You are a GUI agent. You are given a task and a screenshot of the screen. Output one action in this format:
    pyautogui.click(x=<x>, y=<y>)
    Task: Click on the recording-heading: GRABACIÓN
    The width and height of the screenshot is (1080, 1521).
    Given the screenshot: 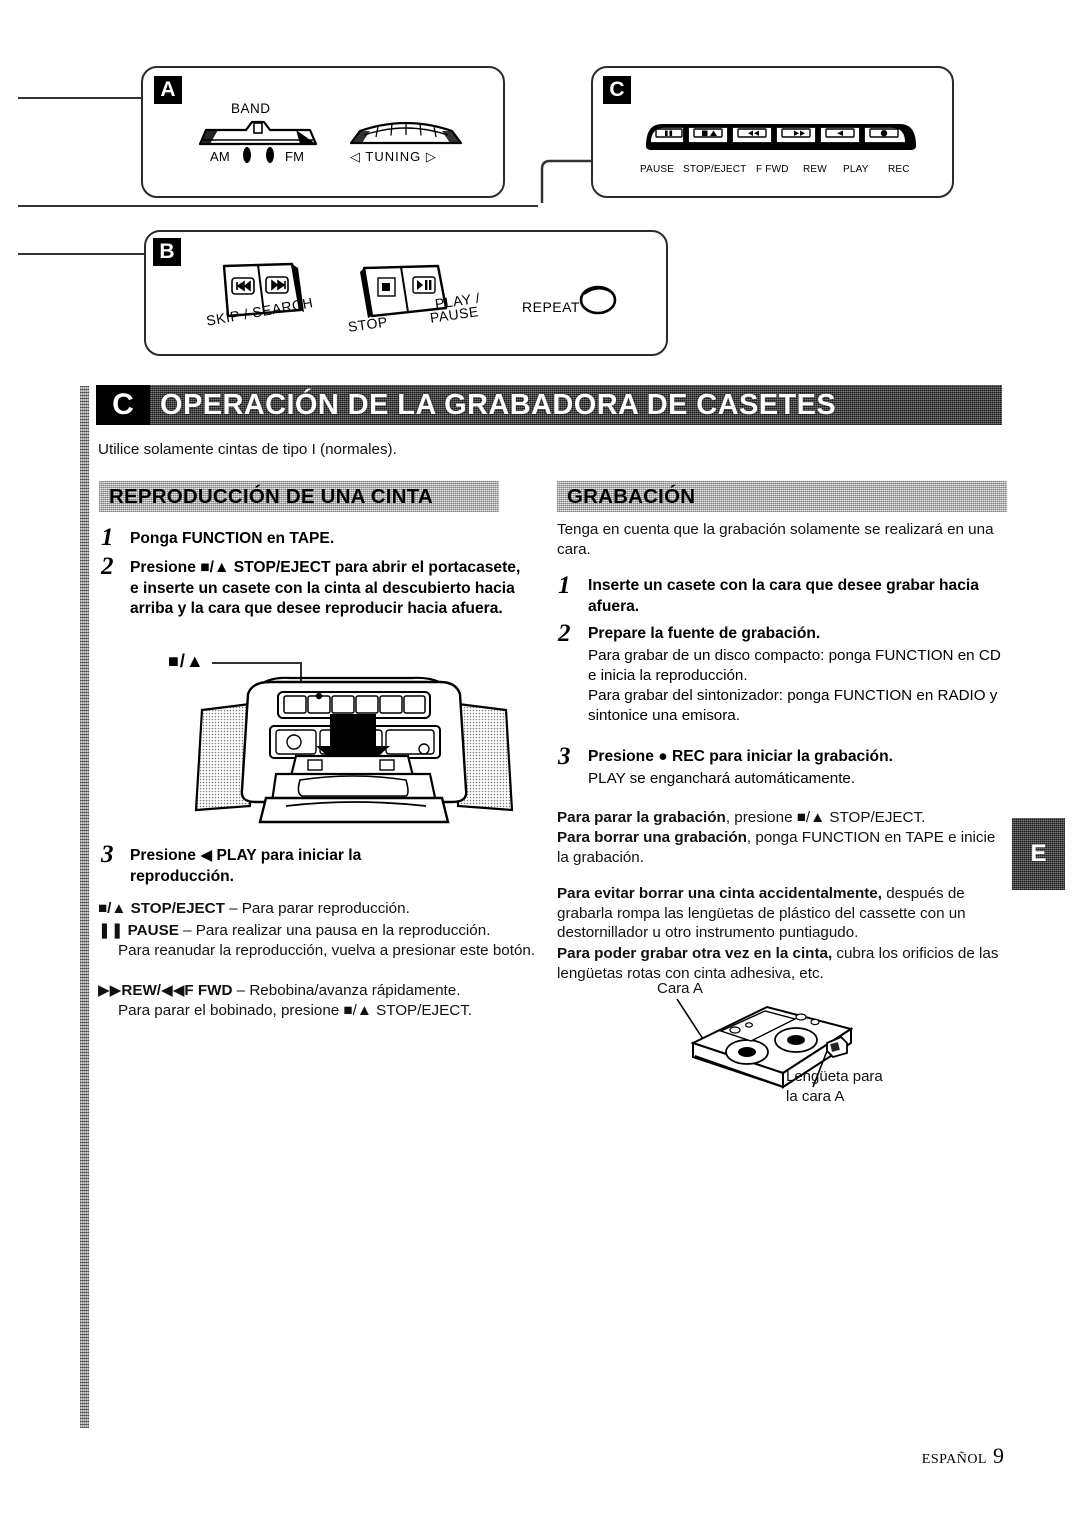 What is the action you would take?
    pyautogui.click(x=631, y=496)
    